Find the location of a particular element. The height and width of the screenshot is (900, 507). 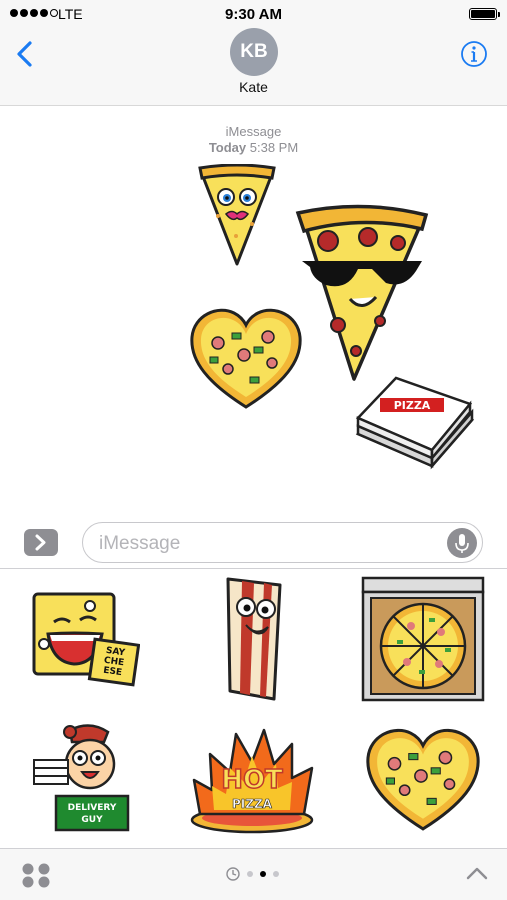

status-bar: LTE 9:30 AM is located at coordinates (253, 14).